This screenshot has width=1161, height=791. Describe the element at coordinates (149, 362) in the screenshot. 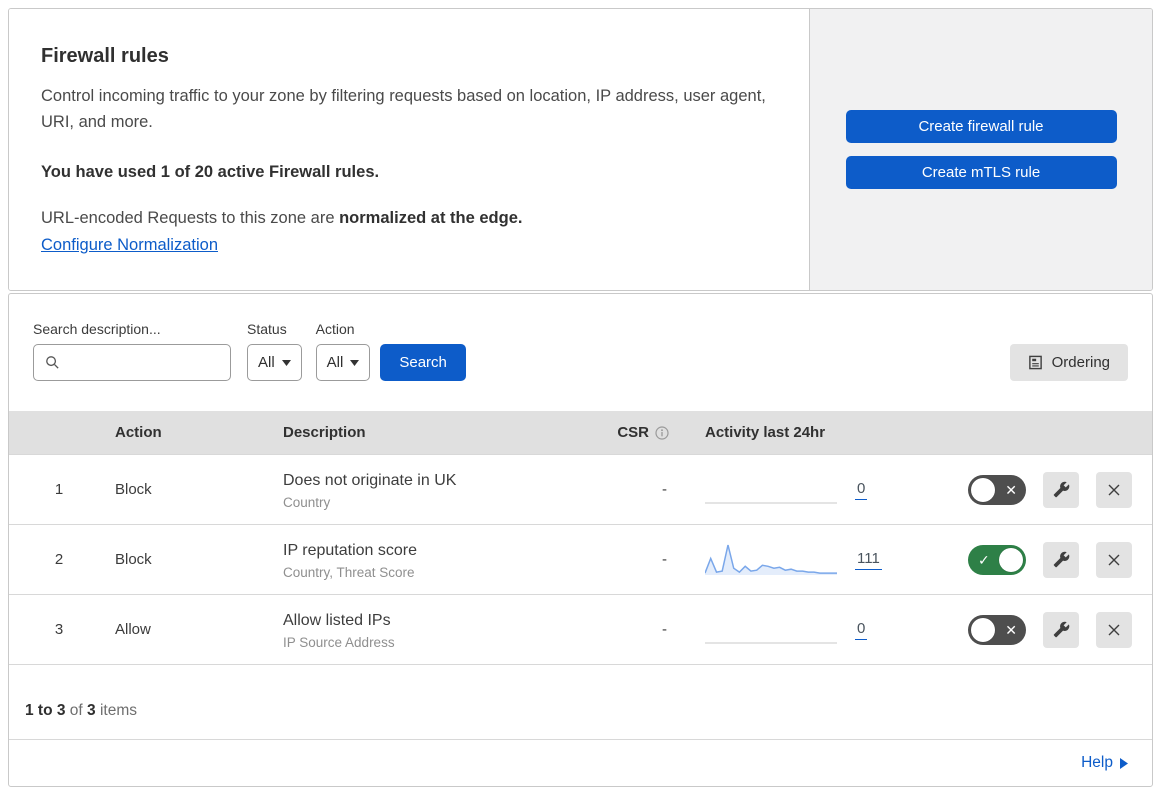

I see `search-input` at that location.